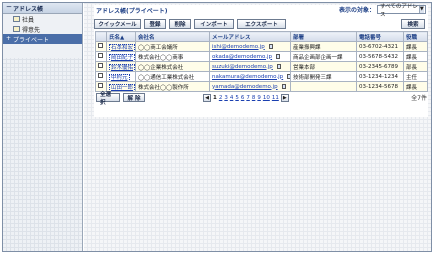  What do you see at coordinates (284, 97) in the screenshot?
I see `next-page-icon: ▶` at bounding box center [284, 97].